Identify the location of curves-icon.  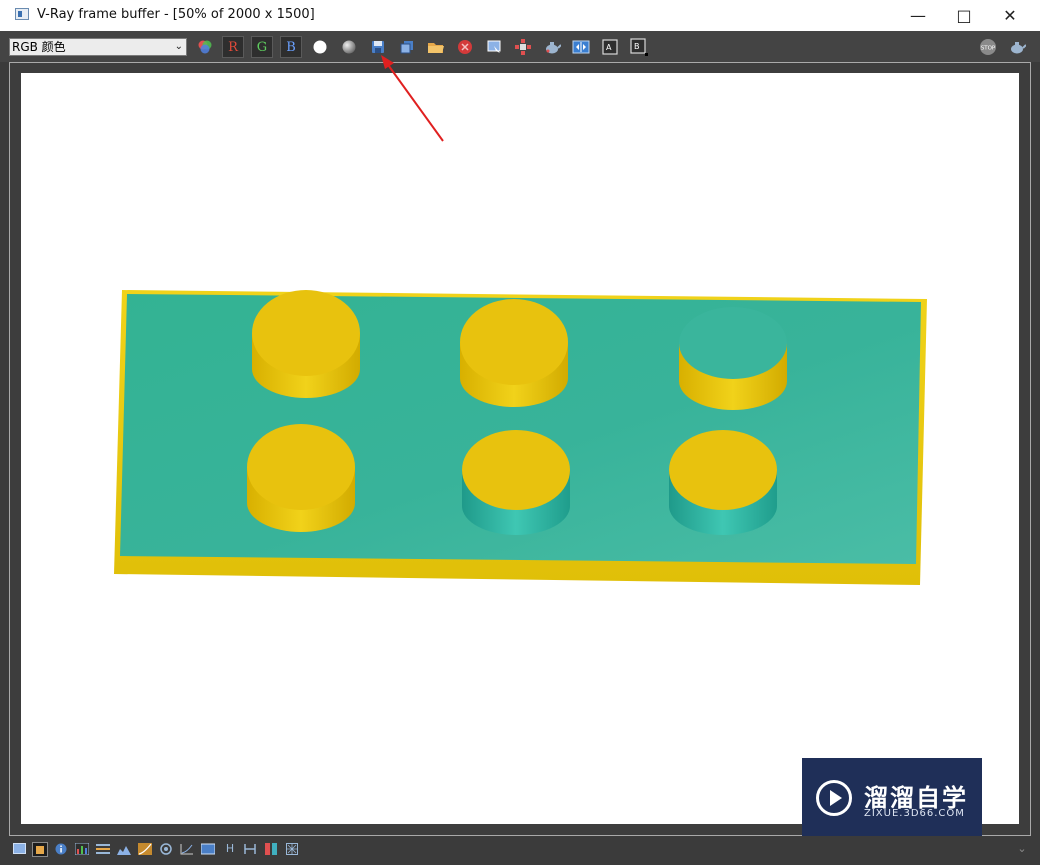
(145, 848).